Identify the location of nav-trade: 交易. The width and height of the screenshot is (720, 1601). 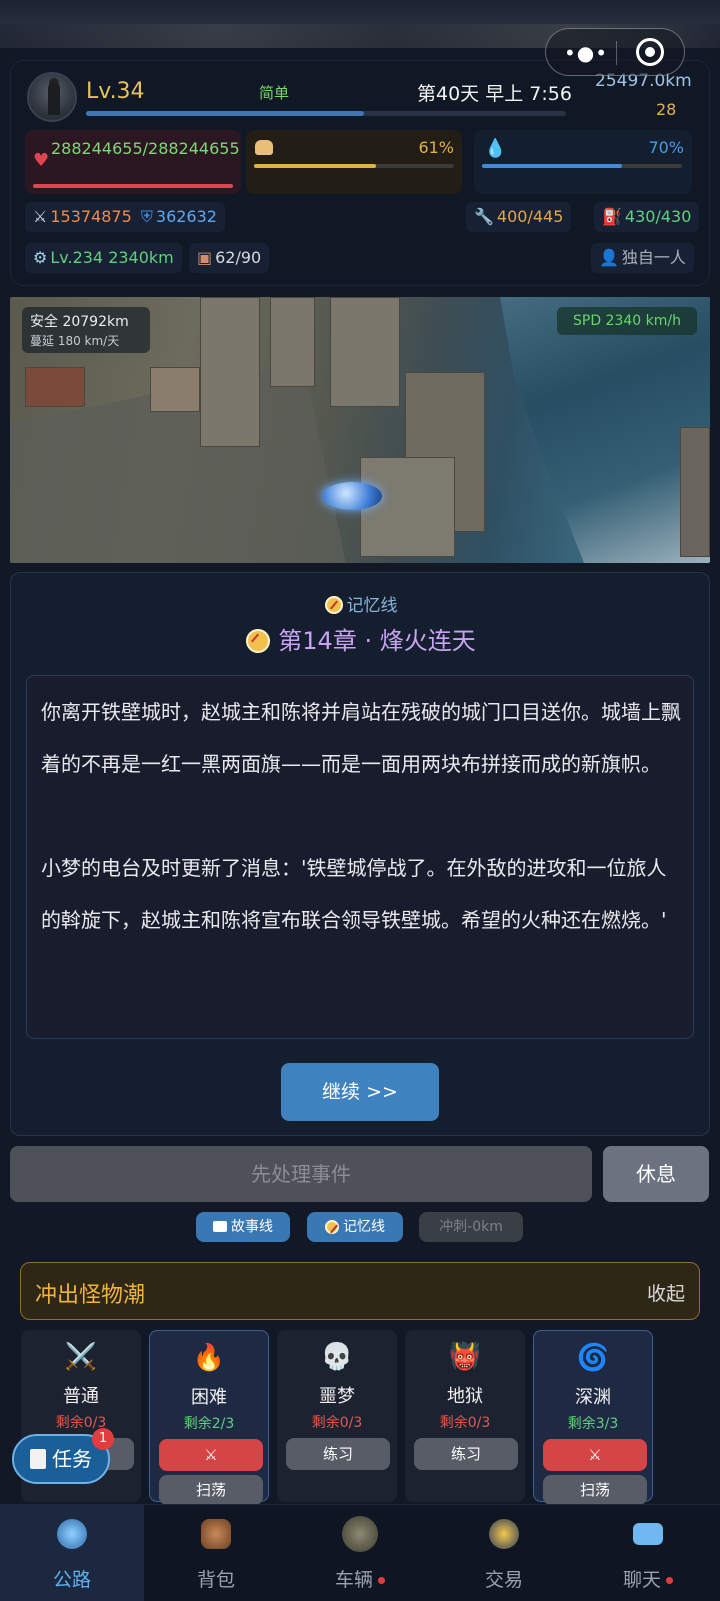
(504, 1553).